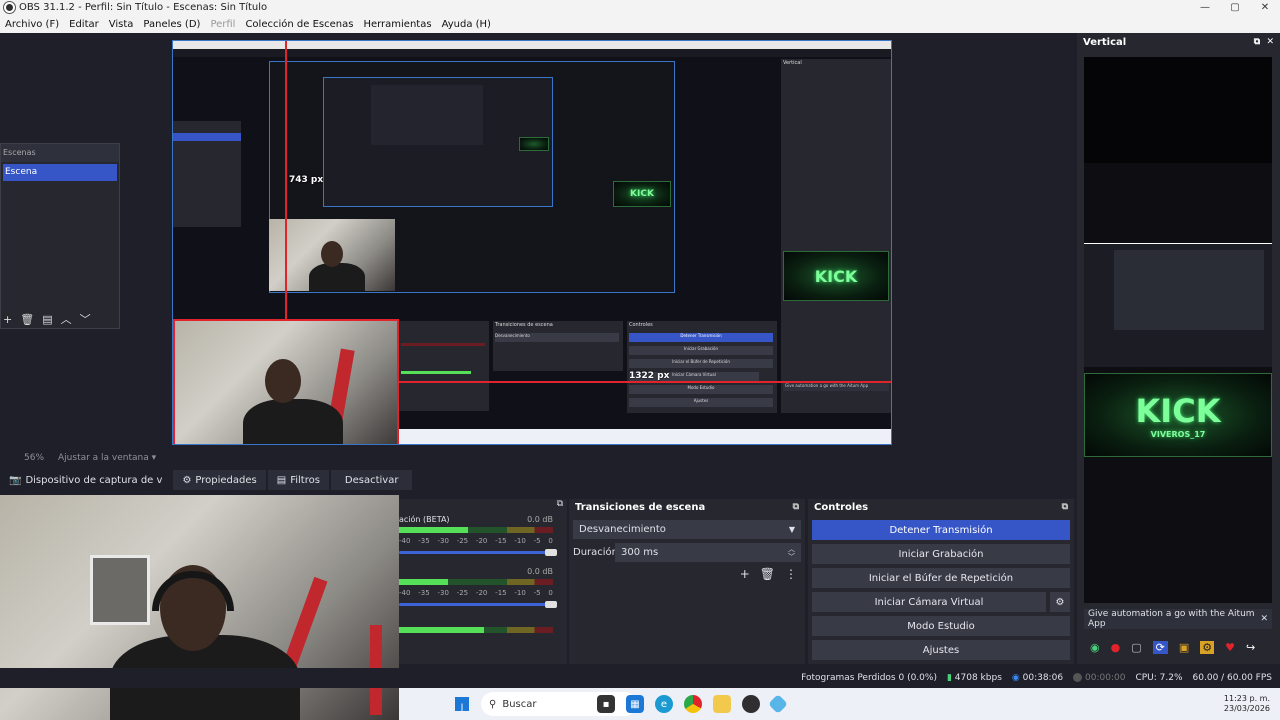 This screenshot has width=1280, height=720. Describe the element at coordinates (1159, 678) in the screenshot. I see `cpu-usage: CPU: 7.2%` at that location.